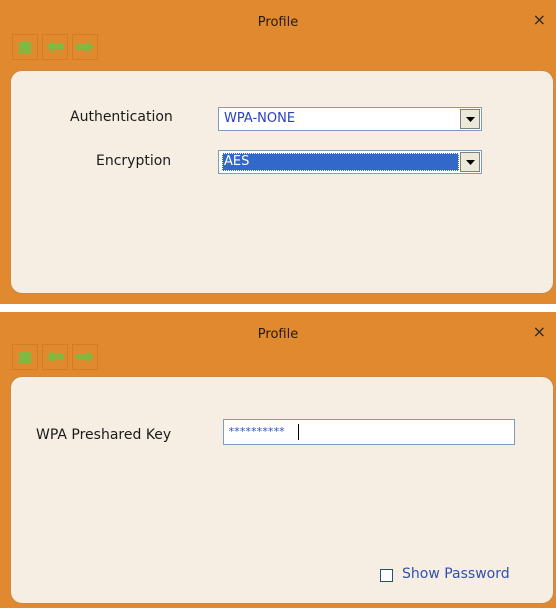 This screenshot has height=608, width=556. I want to click on show-password-label: Show Password, so click(456, 574).